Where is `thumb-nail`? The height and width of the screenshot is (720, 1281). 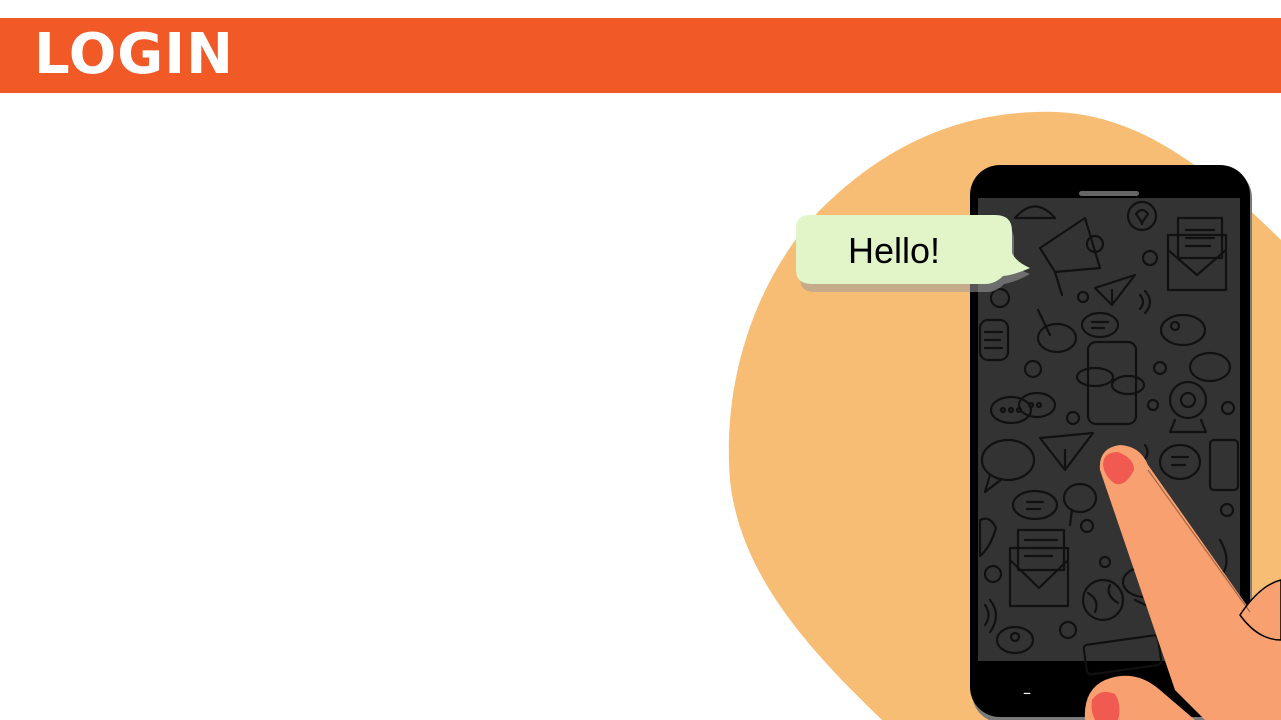
thumb-nail is located at coordinates (1105, 706).